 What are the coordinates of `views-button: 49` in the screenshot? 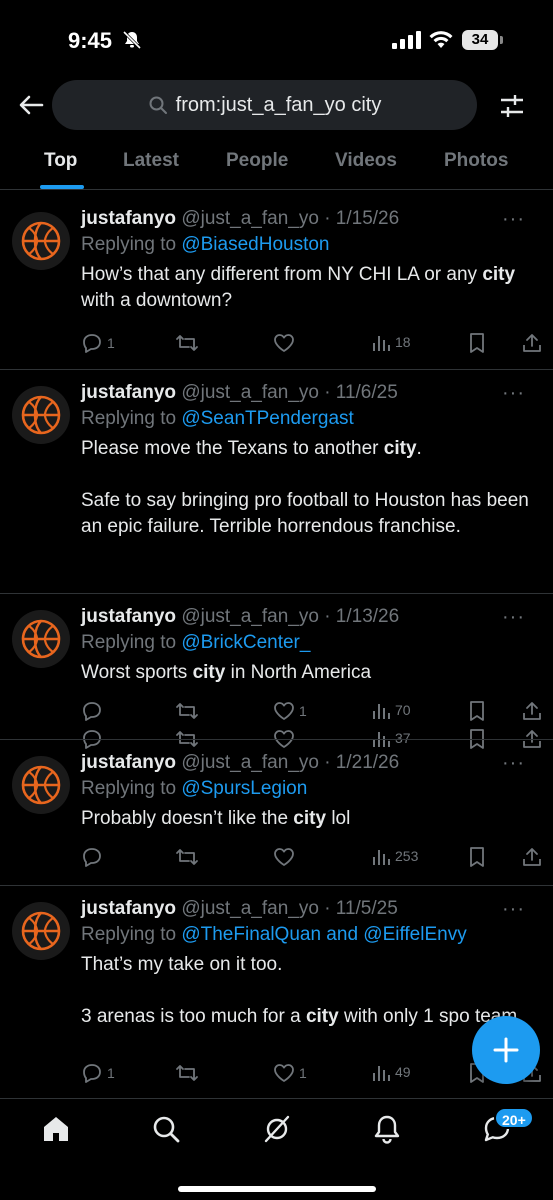 It's located at (391, 1072).